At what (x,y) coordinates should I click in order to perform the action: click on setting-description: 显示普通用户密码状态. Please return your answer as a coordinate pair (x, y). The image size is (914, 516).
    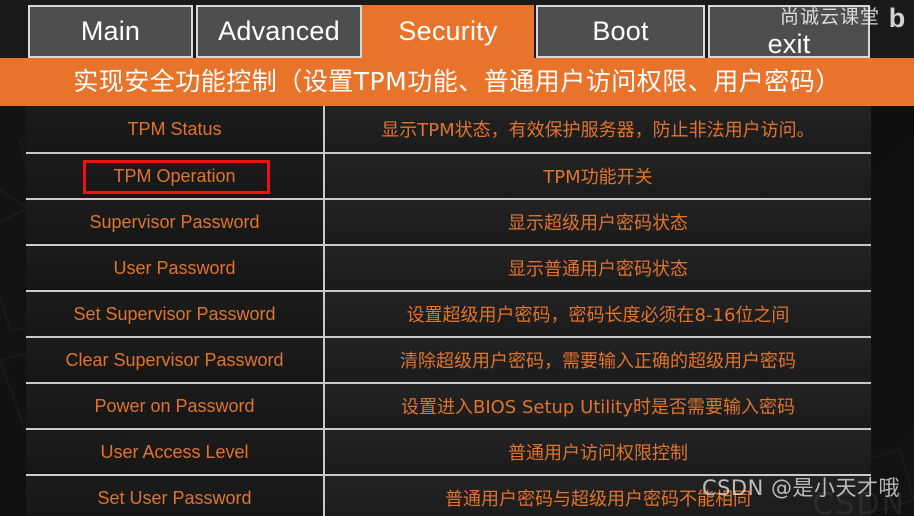
    Looking at the image, I should click on (598, 269).